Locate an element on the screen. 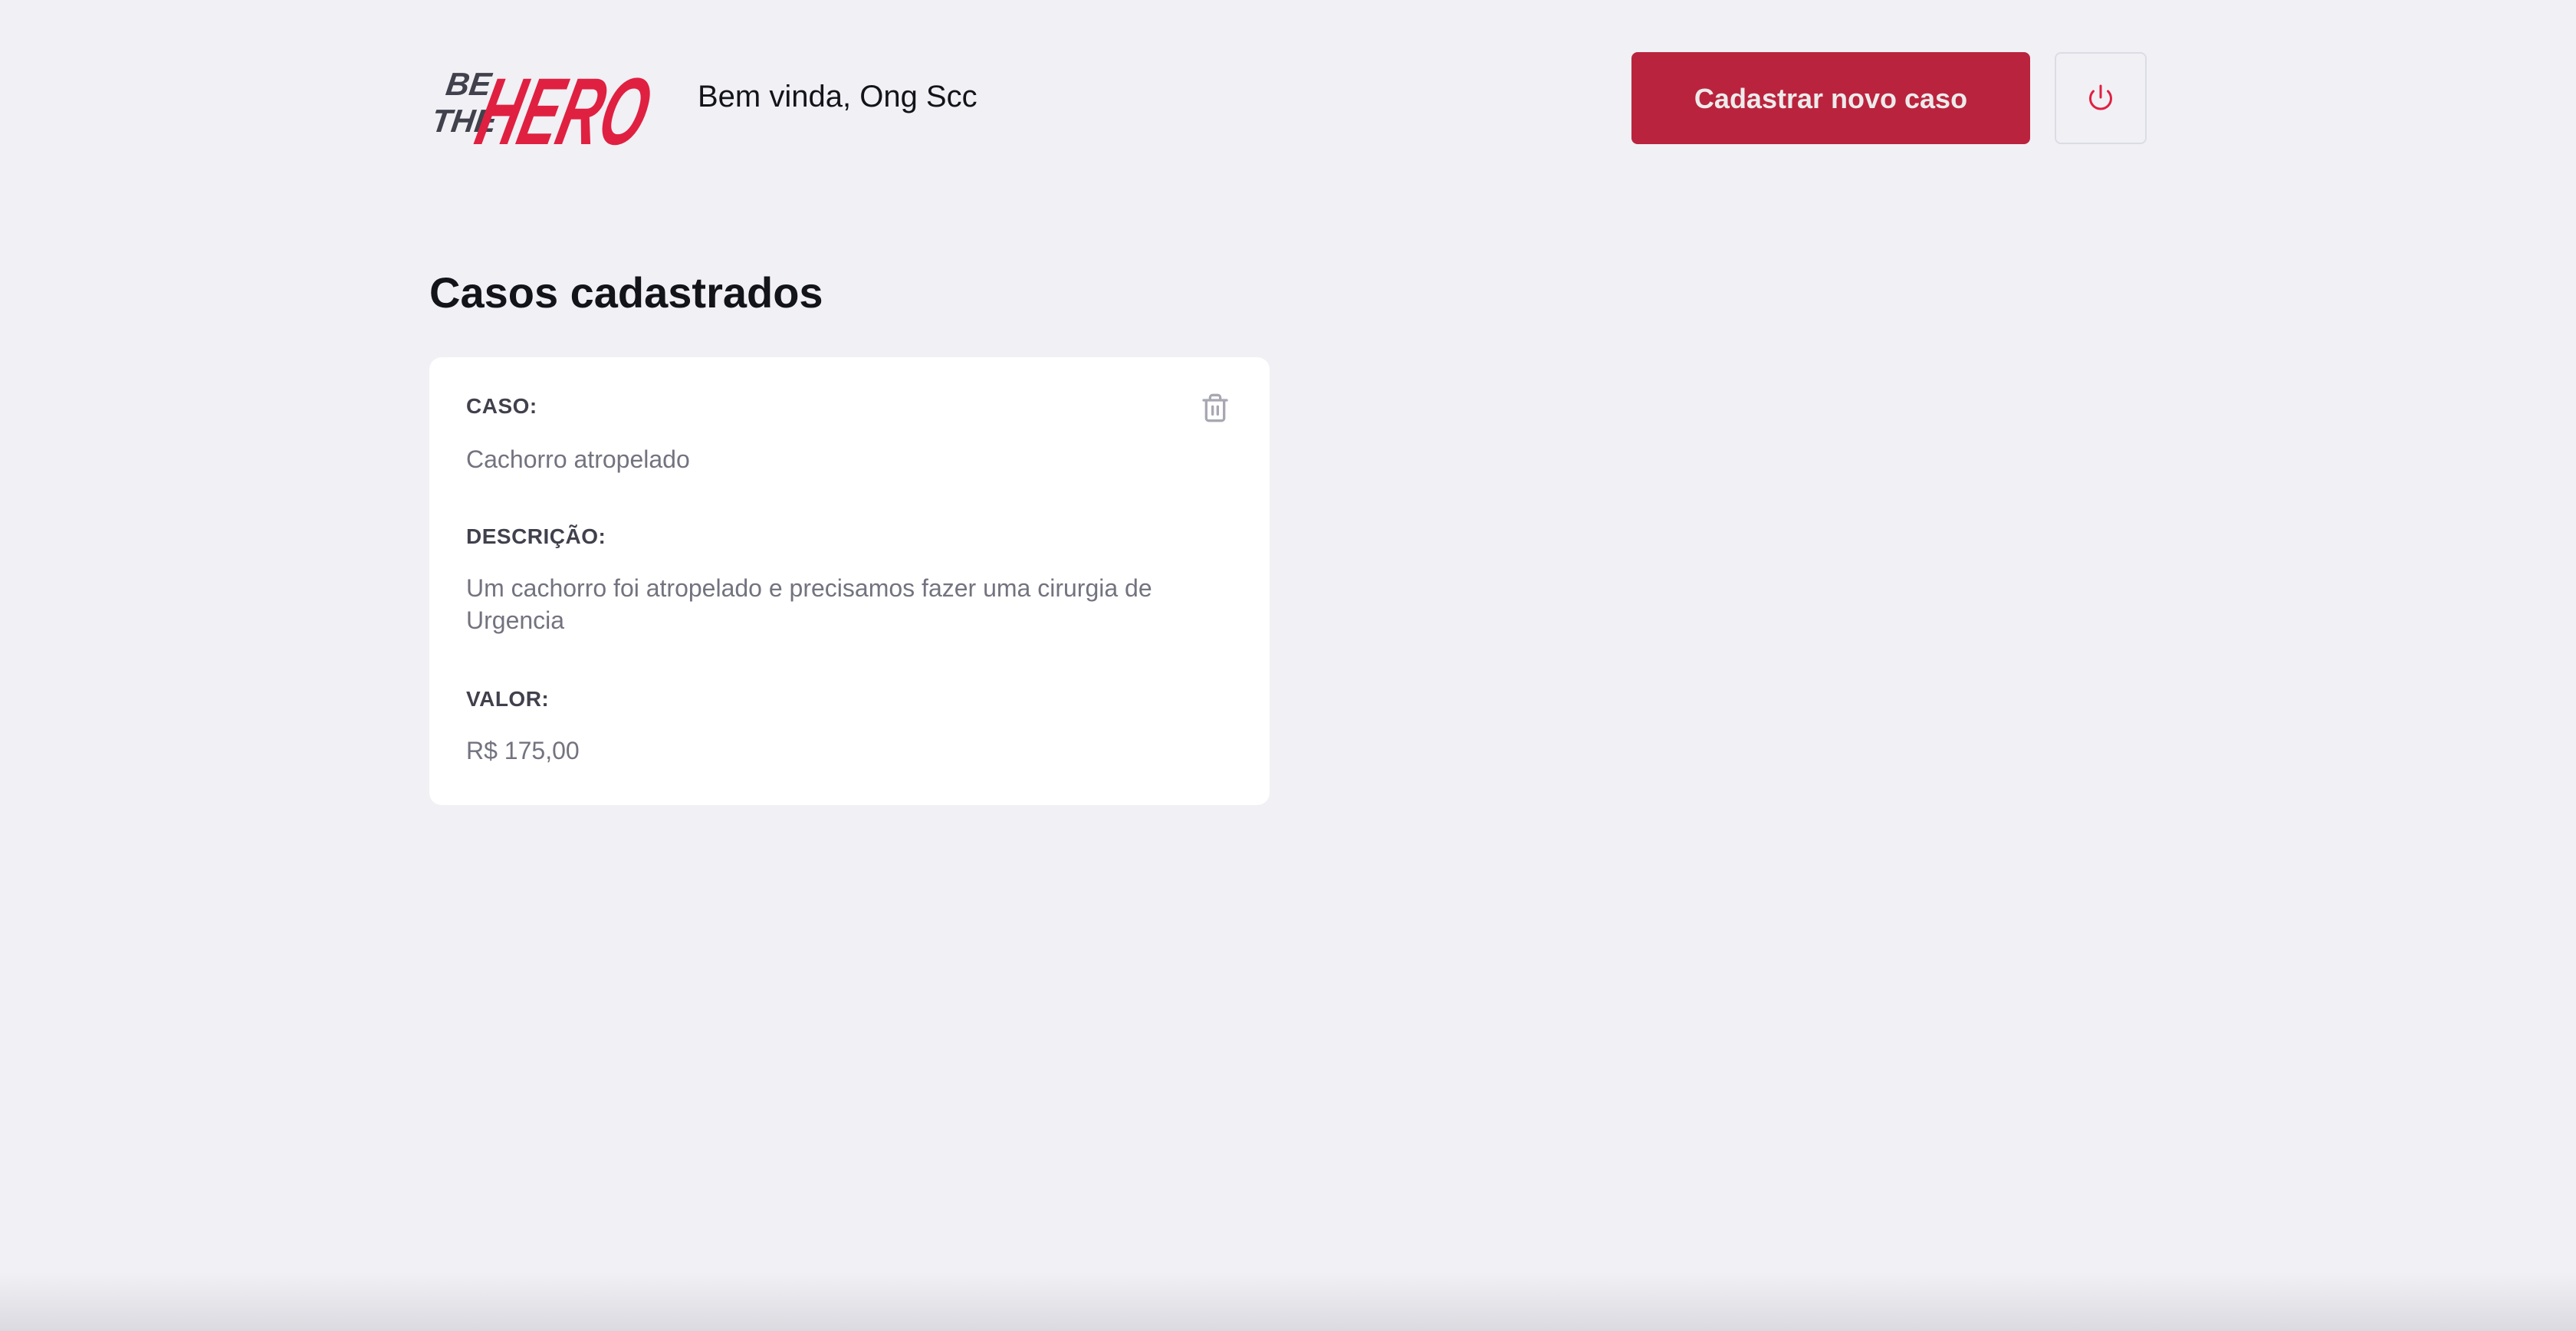 This screenshot has height=1331, width=2576. welcome-message: Bem vinda, Ong Scc is located at coordinates (838, 96).